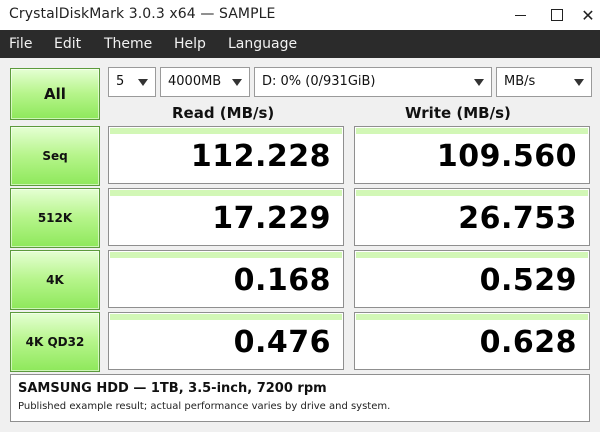 Image resolution: width=600 pixels, height=432 pixels. What do you see at coordinates (472, 317) in the screenshot?
I see `4k-qd32-write-bar` at bounding box center [472, 317].